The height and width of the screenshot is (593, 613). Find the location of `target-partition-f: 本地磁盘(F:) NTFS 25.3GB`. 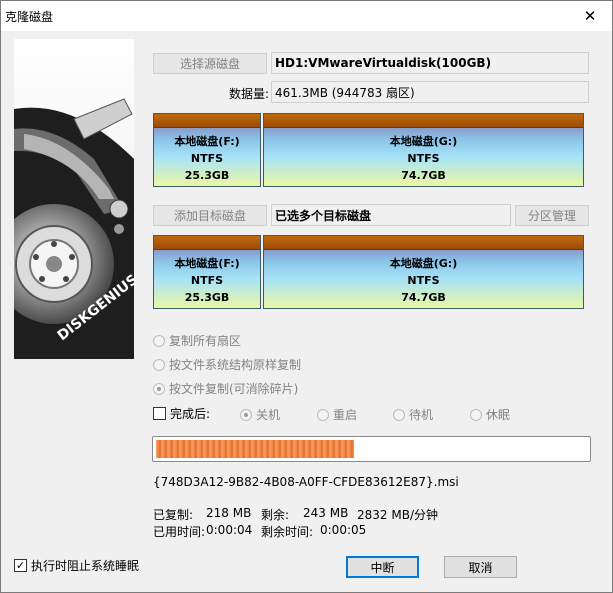

target-partition-f: 本地磁盘(F:) NTFS 25.3GB is located at coordinates (207, 272).